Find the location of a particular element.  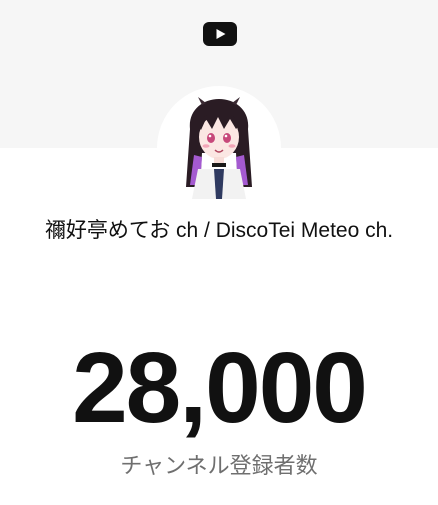

channel-avatar is located at coordinates (219, 147).